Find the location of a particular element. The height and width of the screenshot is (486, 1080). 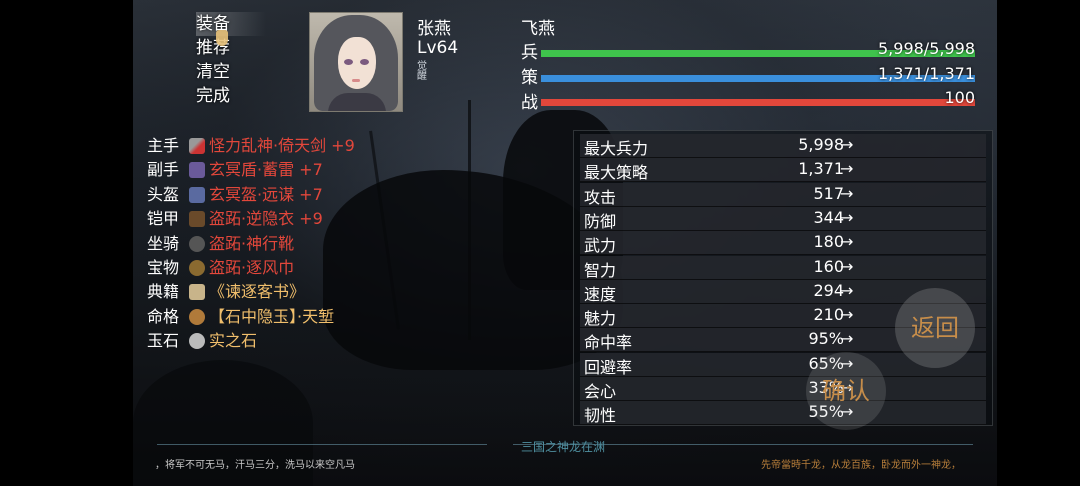

stat-label: 魅力 is located at coordinates (600, 319).